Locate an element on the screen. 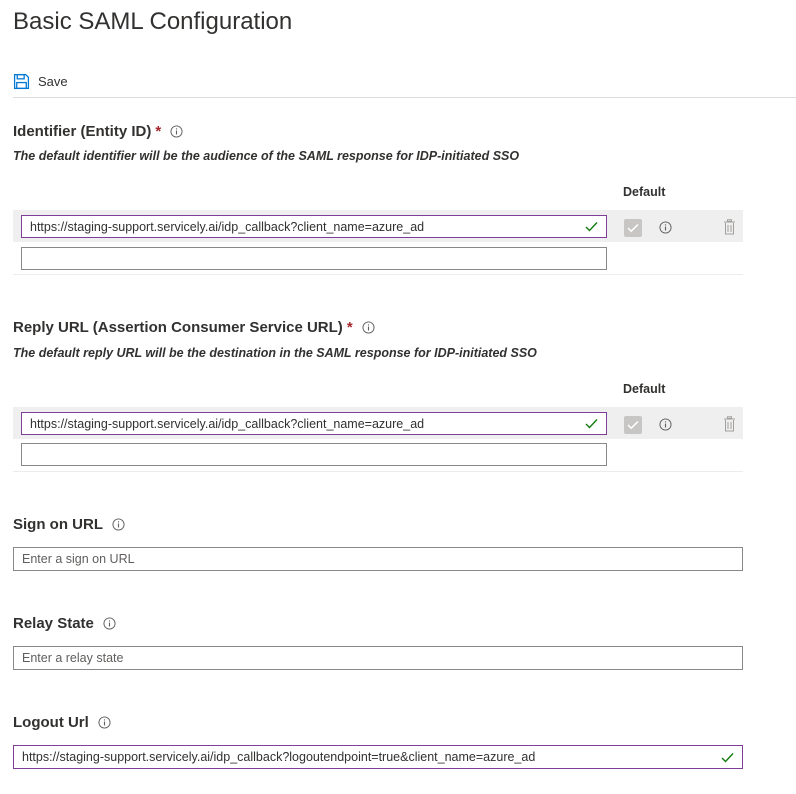  save-button: Save is located at coordinates (40, 81).